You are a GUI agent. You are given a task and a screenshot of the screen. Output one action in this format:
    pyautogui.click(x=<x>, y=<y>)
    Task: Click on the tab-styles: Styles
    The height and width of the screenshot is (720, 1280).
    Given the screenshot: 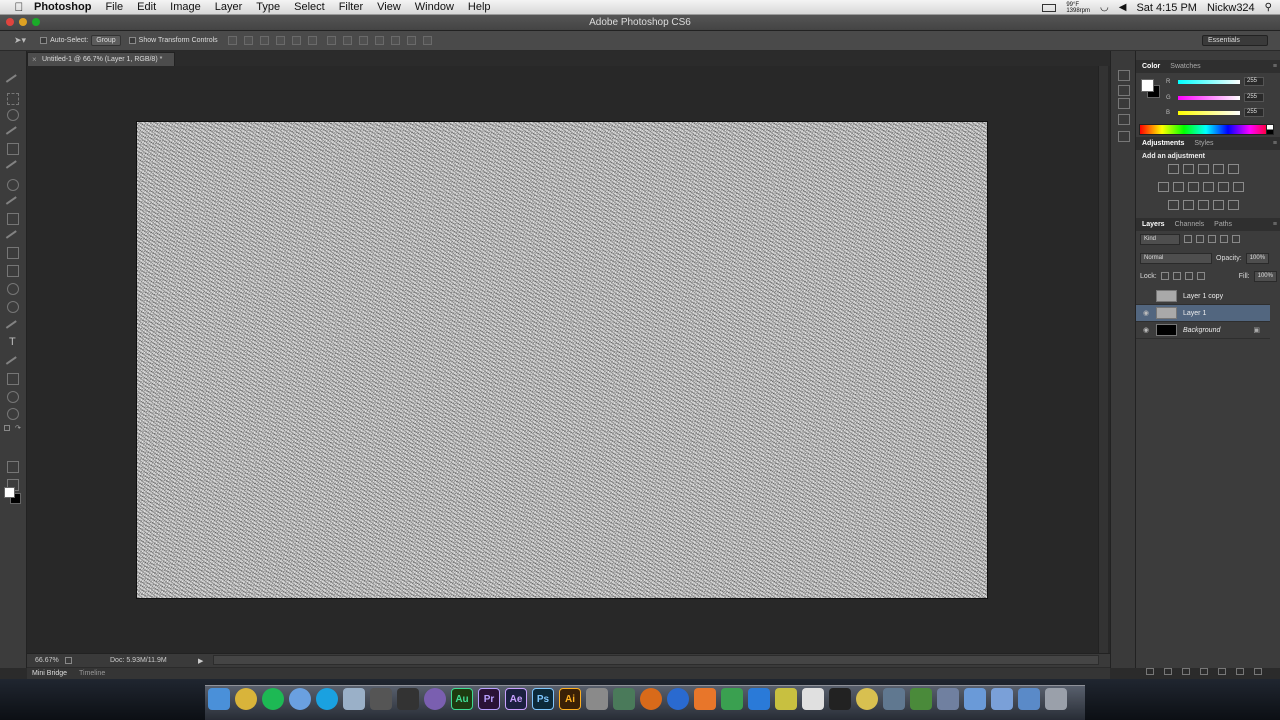 What is the action you would take?
    pyautogui.click(x=1203, y=143)
    